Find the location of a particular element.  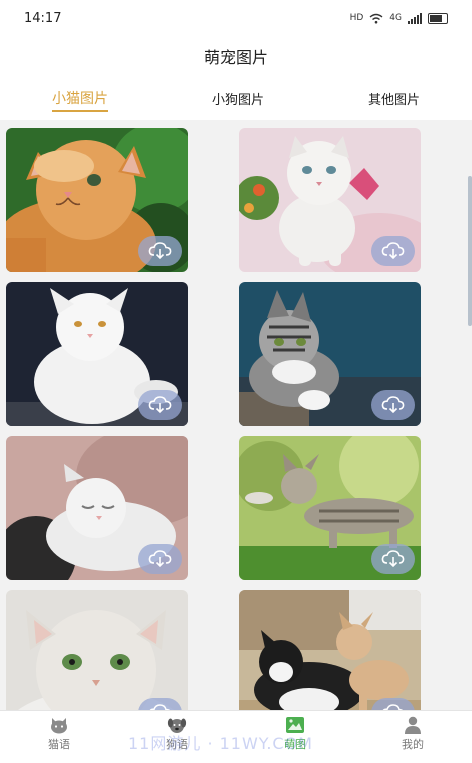

nav-item-dog-talk: 狗语 is located at coordinates (177, 734).